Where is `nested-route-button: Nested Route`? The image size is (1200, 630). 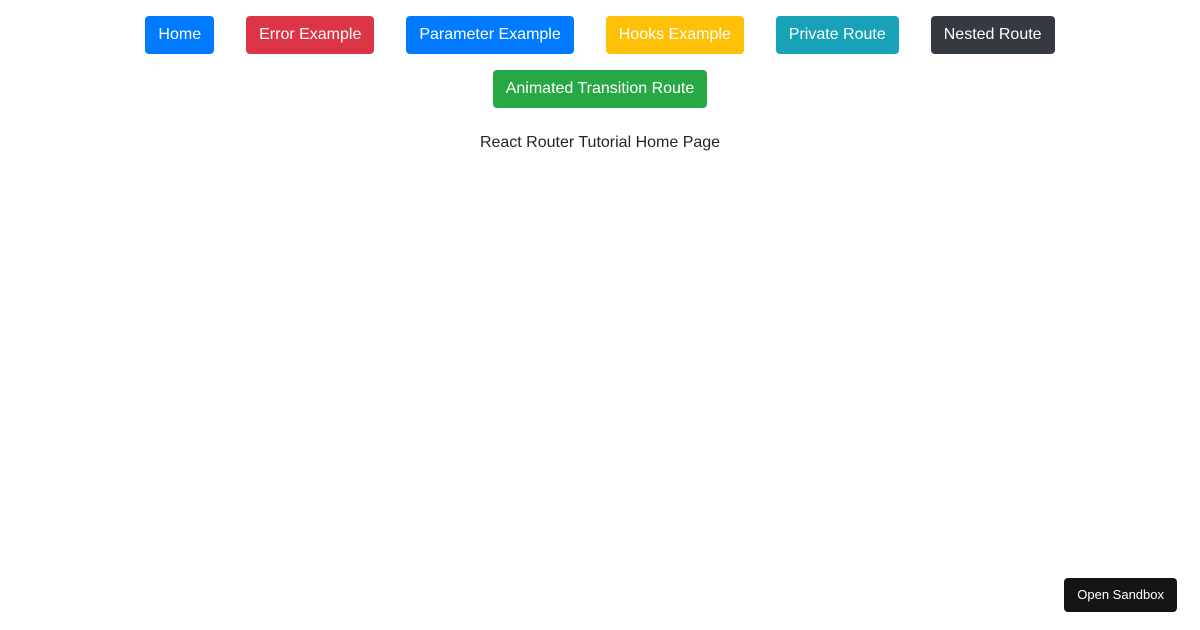
nested-route-button: Nested Route is located at coordinates (992, 35).